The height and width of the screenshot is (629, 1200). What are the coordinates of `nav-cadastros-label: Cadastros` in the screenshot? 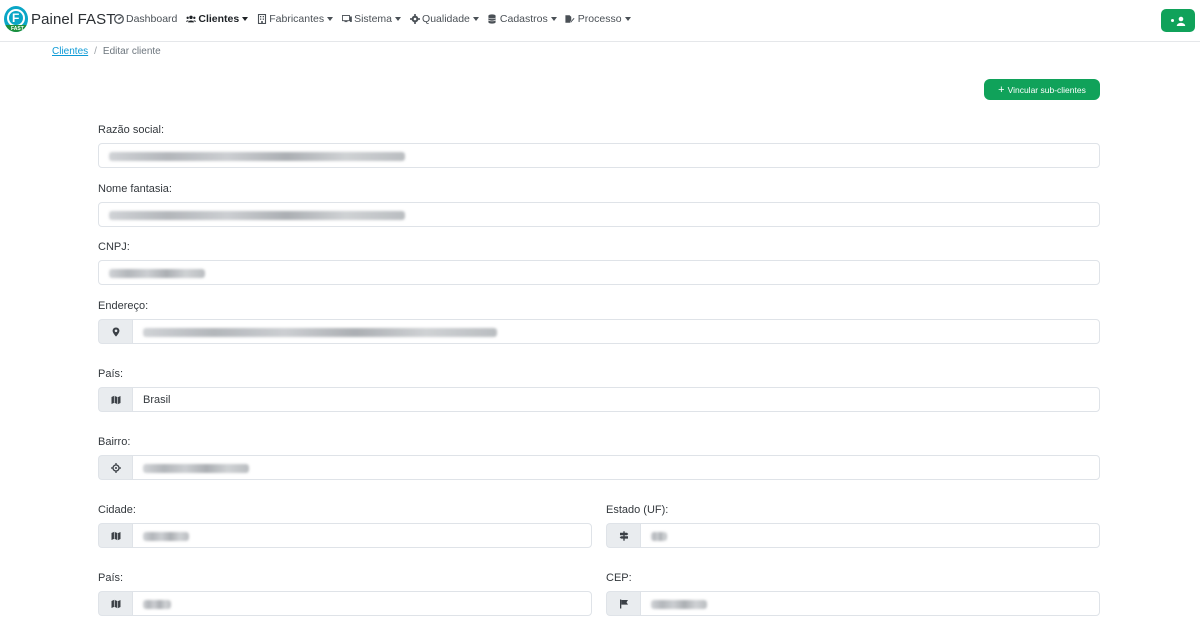 It's located at (523, 19).